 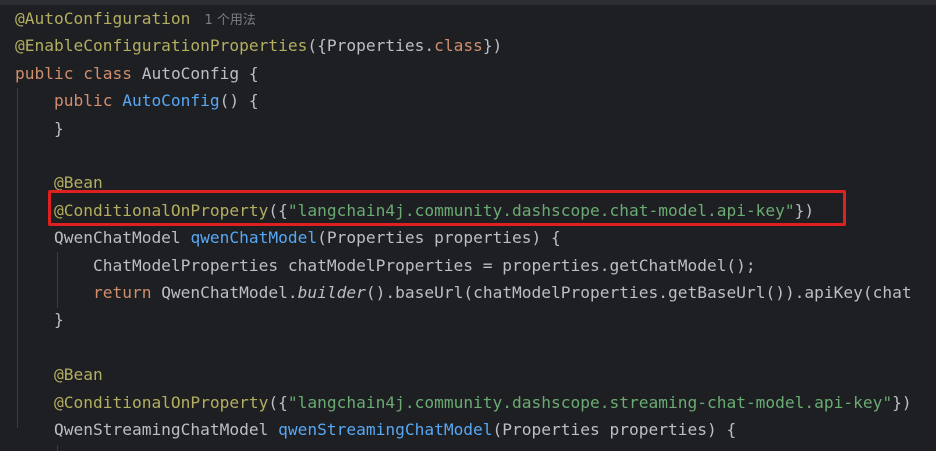 What do you see at coordinates (54, 448) in the screenshot?
I see `code-line` at bounding box center [54, 448].